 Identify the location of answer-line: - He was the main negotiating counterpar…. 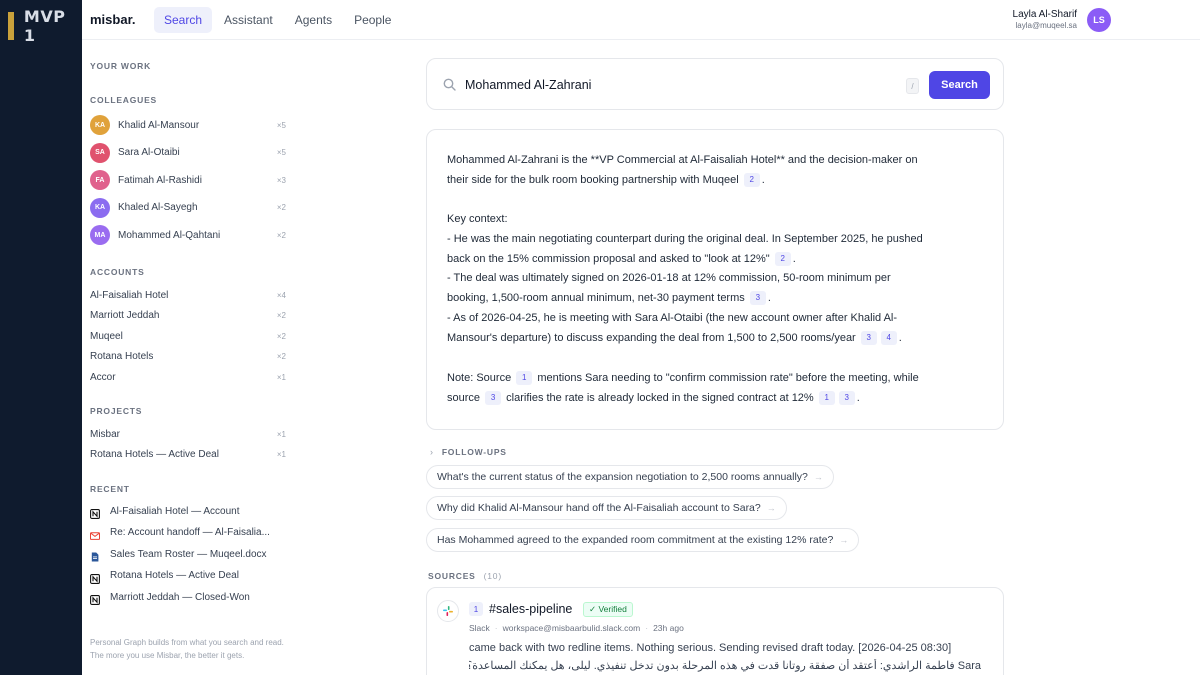
(685, 239).